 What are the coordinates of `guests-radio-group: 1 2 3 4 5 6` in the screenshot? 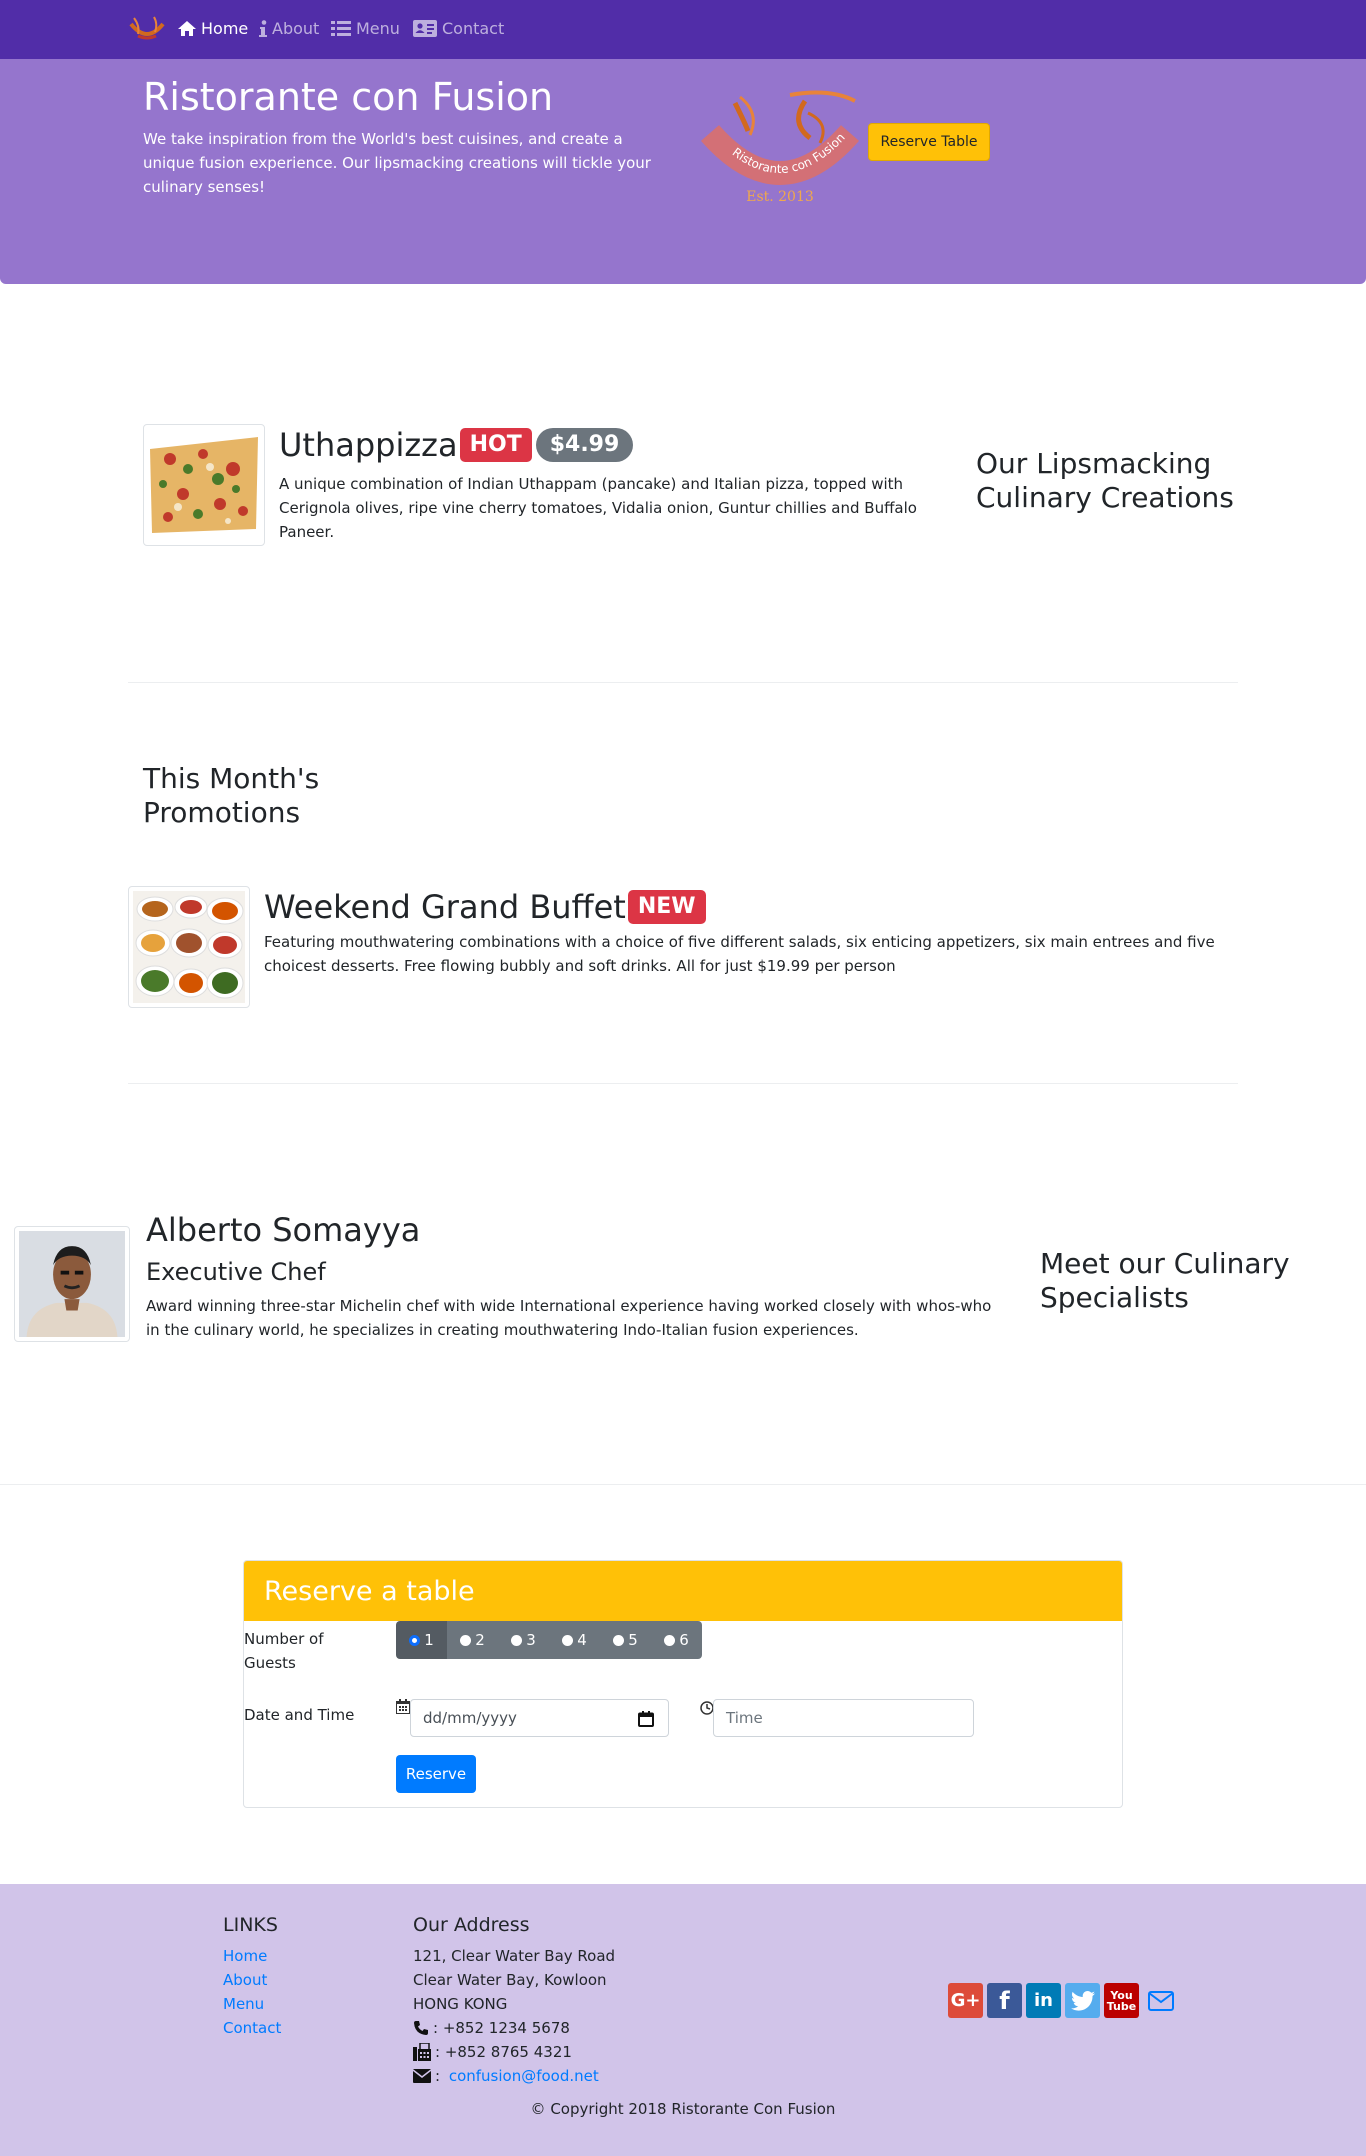 It's located at (549, 1640).